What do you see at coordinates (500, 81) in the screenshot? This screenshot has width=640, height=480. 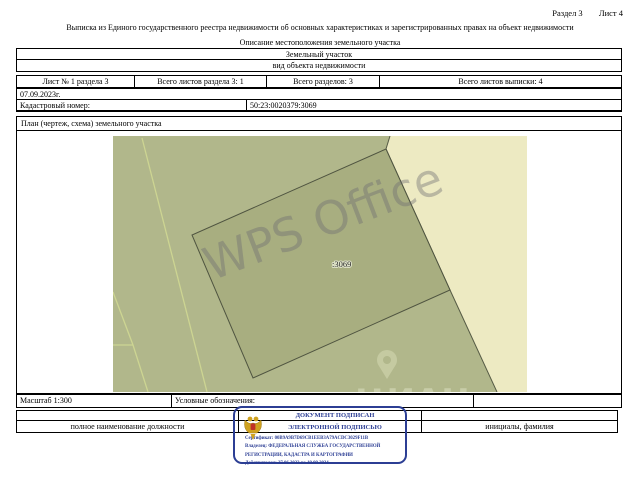 I see `total-sheets-extract-cell: Всего листов выписки: 4` at bounding box center [500, 81].